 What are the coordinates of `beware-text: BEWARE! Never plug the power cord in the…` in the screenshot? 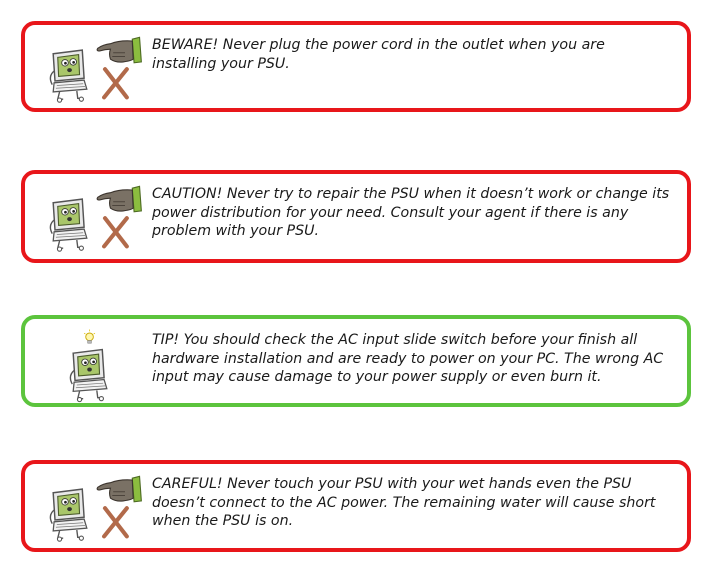 It's located at (378, 54).